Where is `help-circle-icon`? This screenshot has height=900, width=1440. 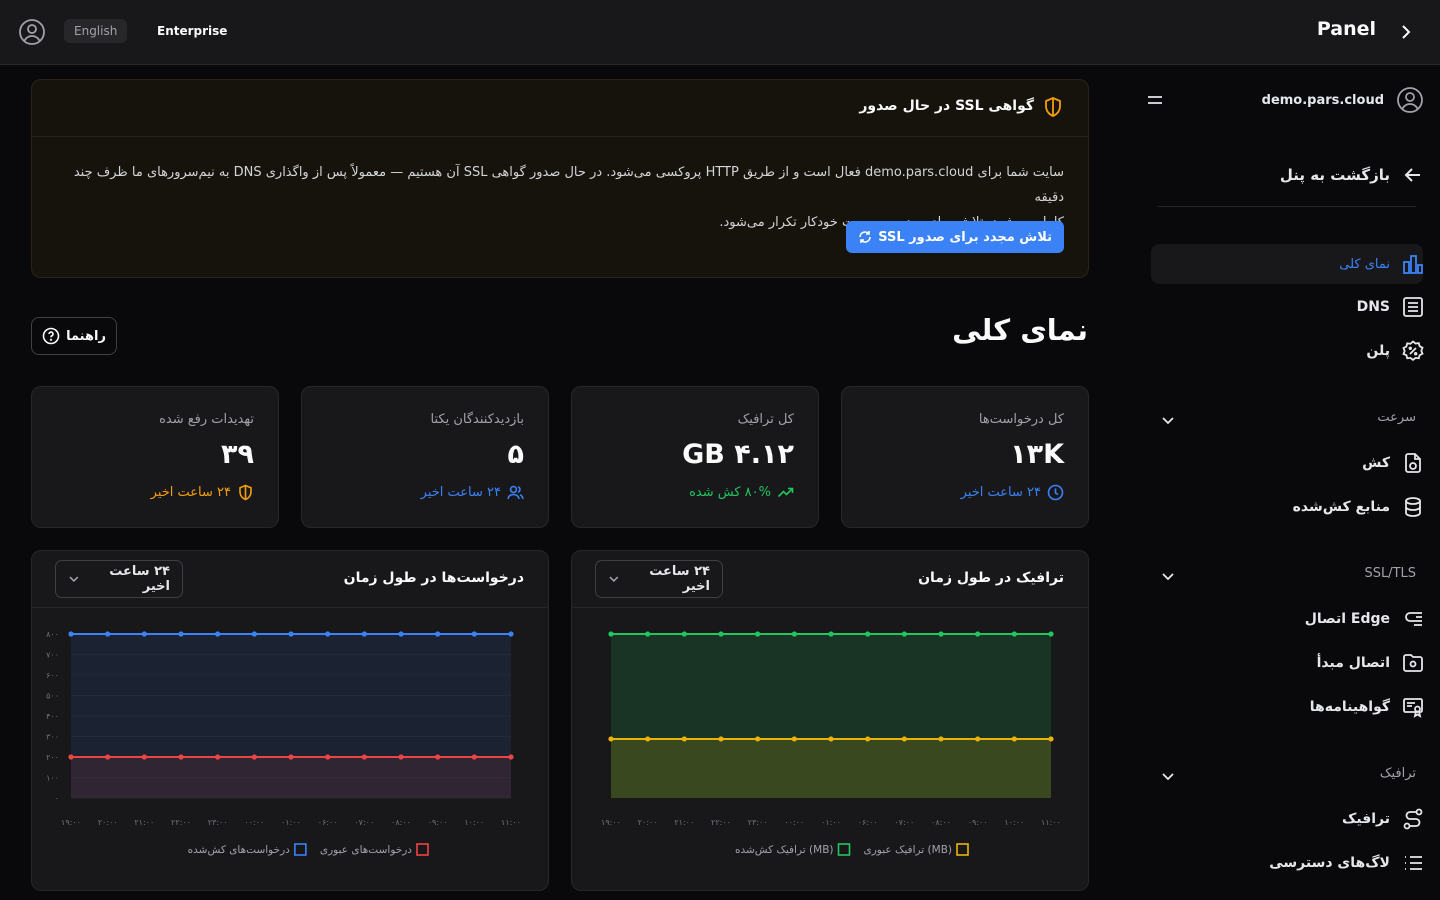
help-circle-icon is located at coordinates (51, 336).